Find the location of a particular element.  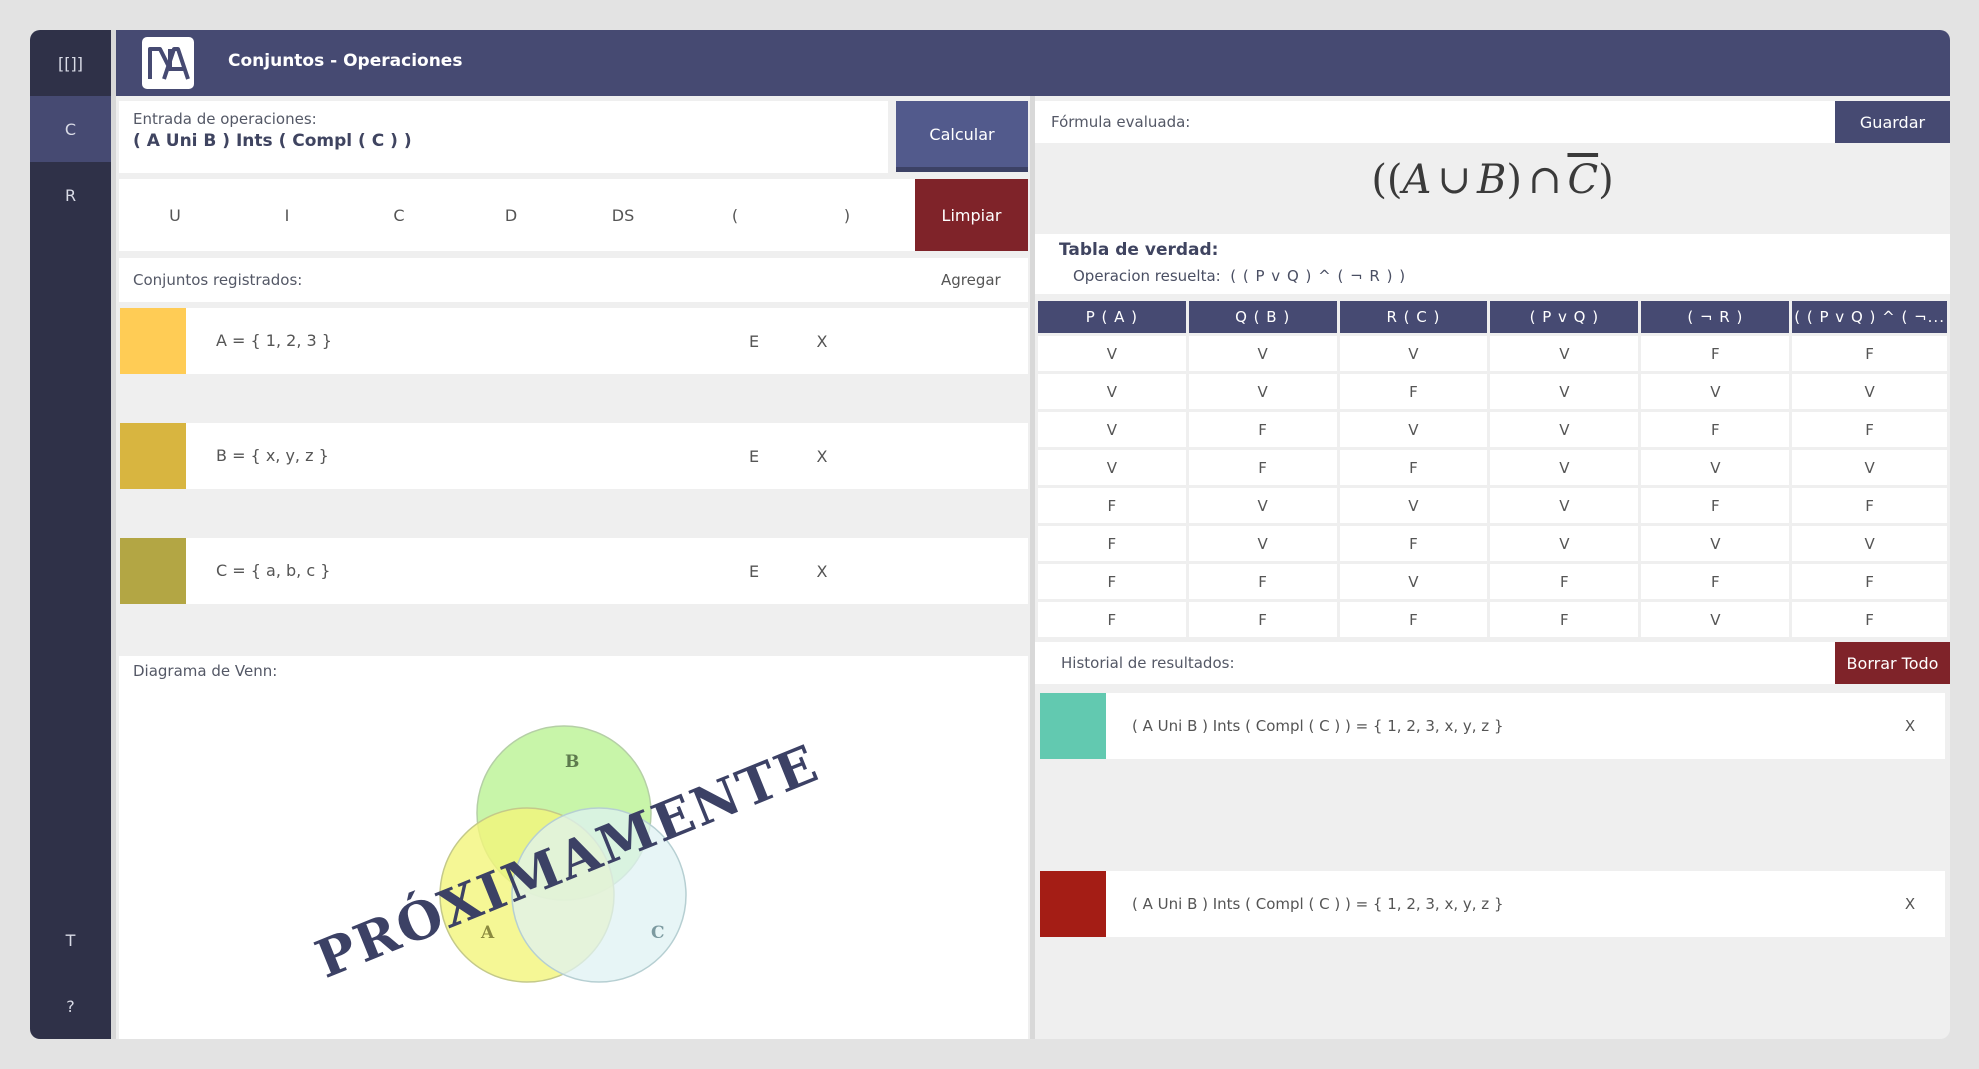

sidebar: [[]] C R T ? is located at coordinates (70, 534).